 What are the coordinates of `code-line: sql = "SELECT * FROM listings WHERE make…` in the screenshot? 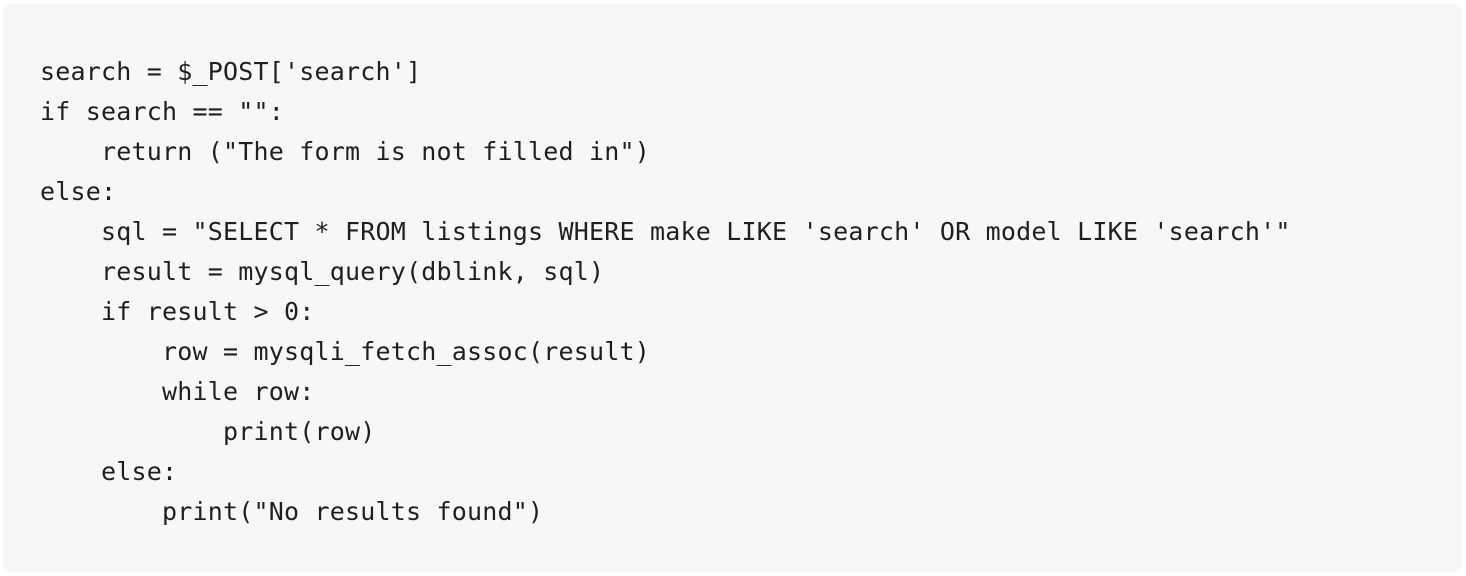 It's located at (665, 231).